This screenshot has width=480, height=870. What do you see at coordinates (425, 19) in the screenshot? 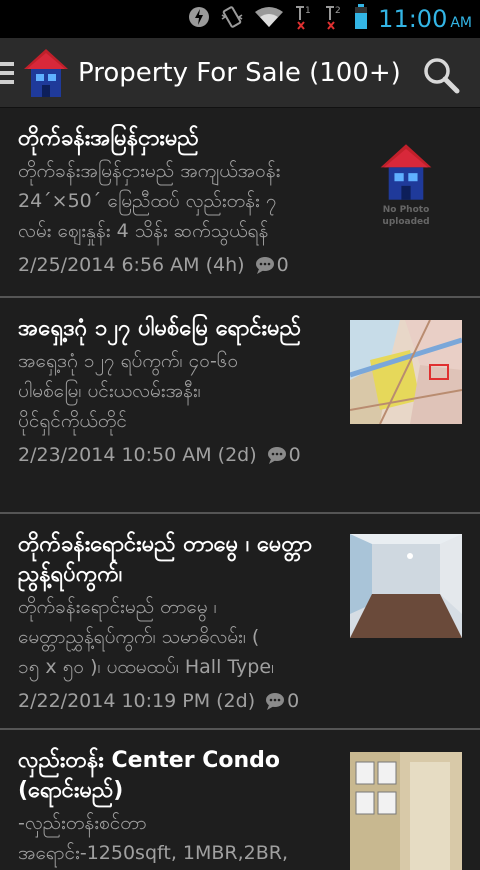
I see `clock: 11:00 AM` at bounding box center [425, 19].